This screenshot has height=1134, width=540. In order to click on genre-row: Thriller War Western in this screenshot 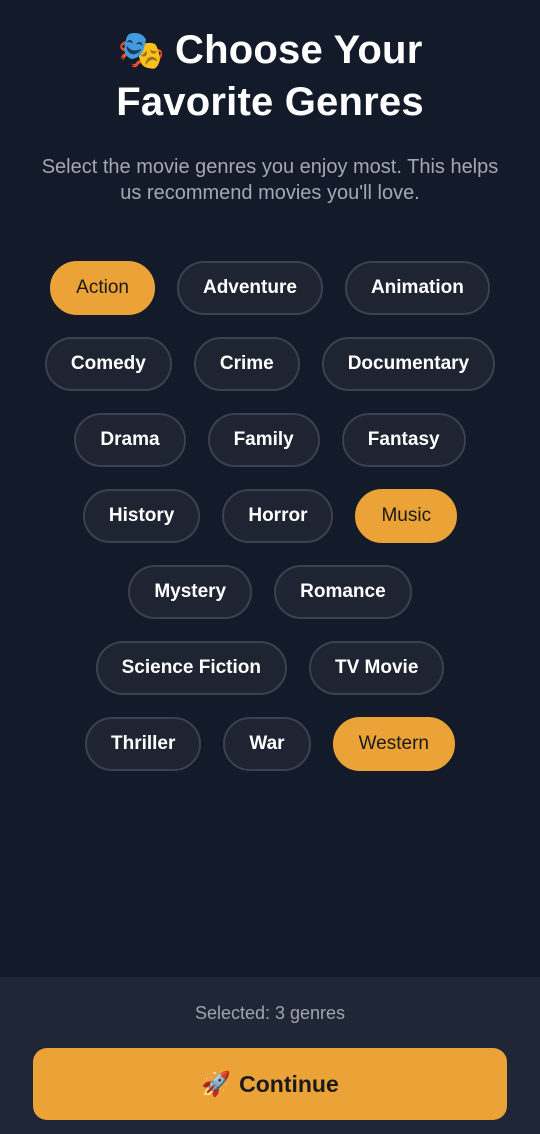, I will do `click(270, 744)`.